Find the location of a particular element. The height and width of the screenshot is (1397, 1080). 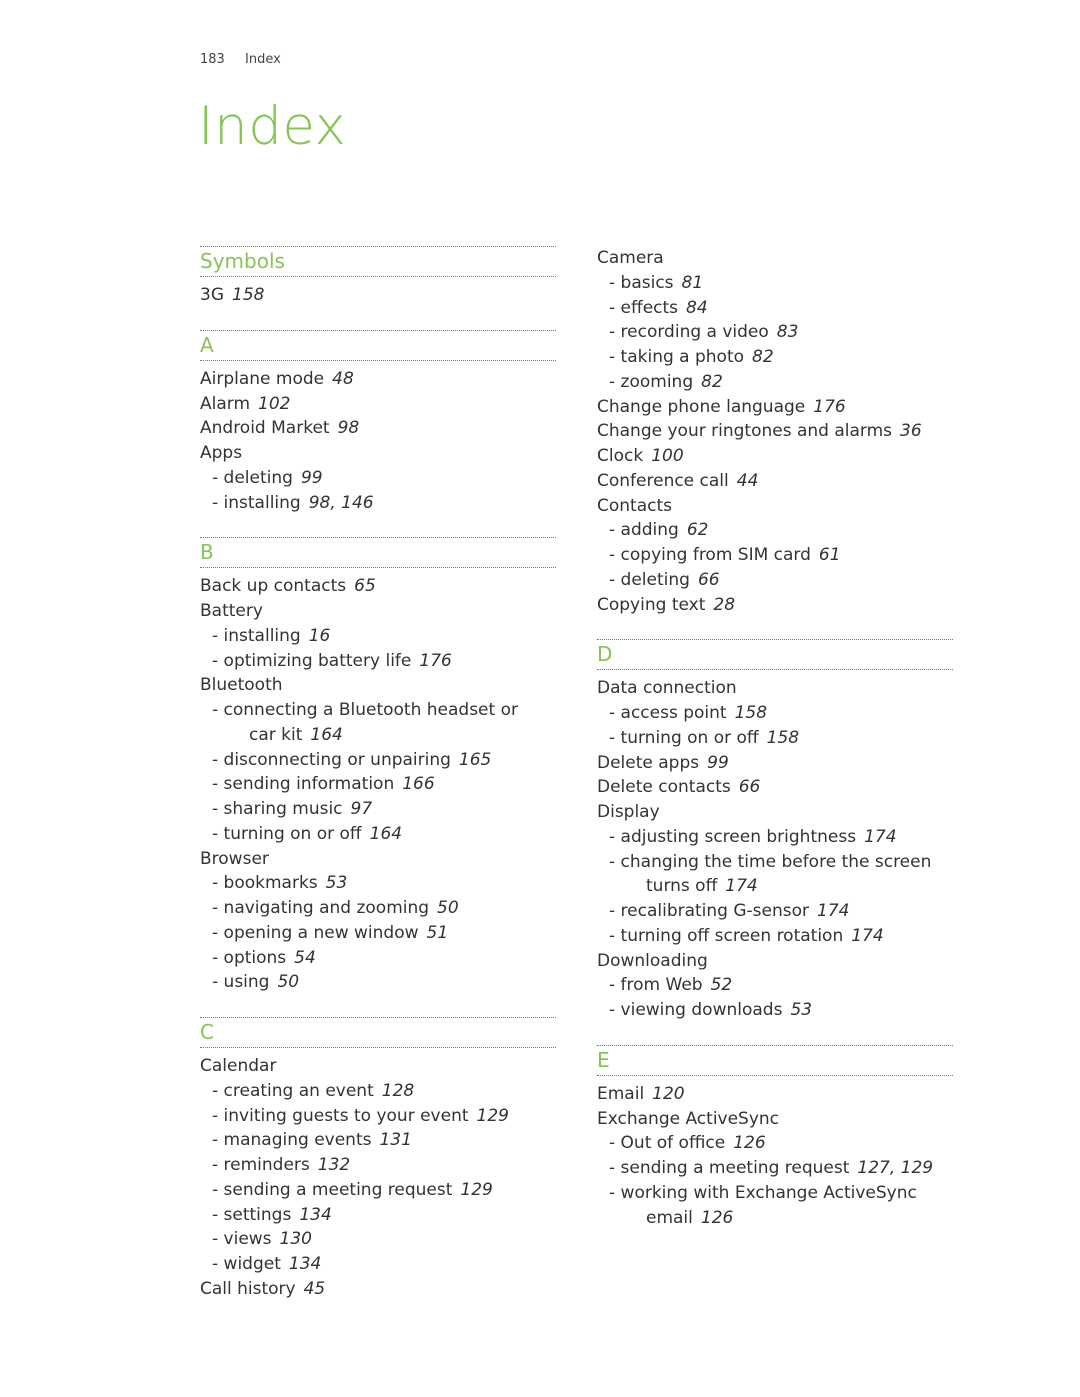

entry-term: - inviting guests to your event is located at coordinates (340, 1115).